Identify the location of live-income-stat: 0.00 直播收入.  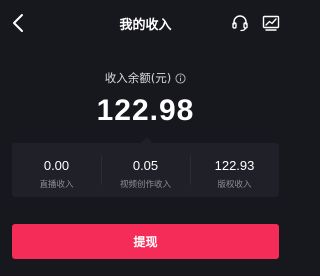
(56, 170).